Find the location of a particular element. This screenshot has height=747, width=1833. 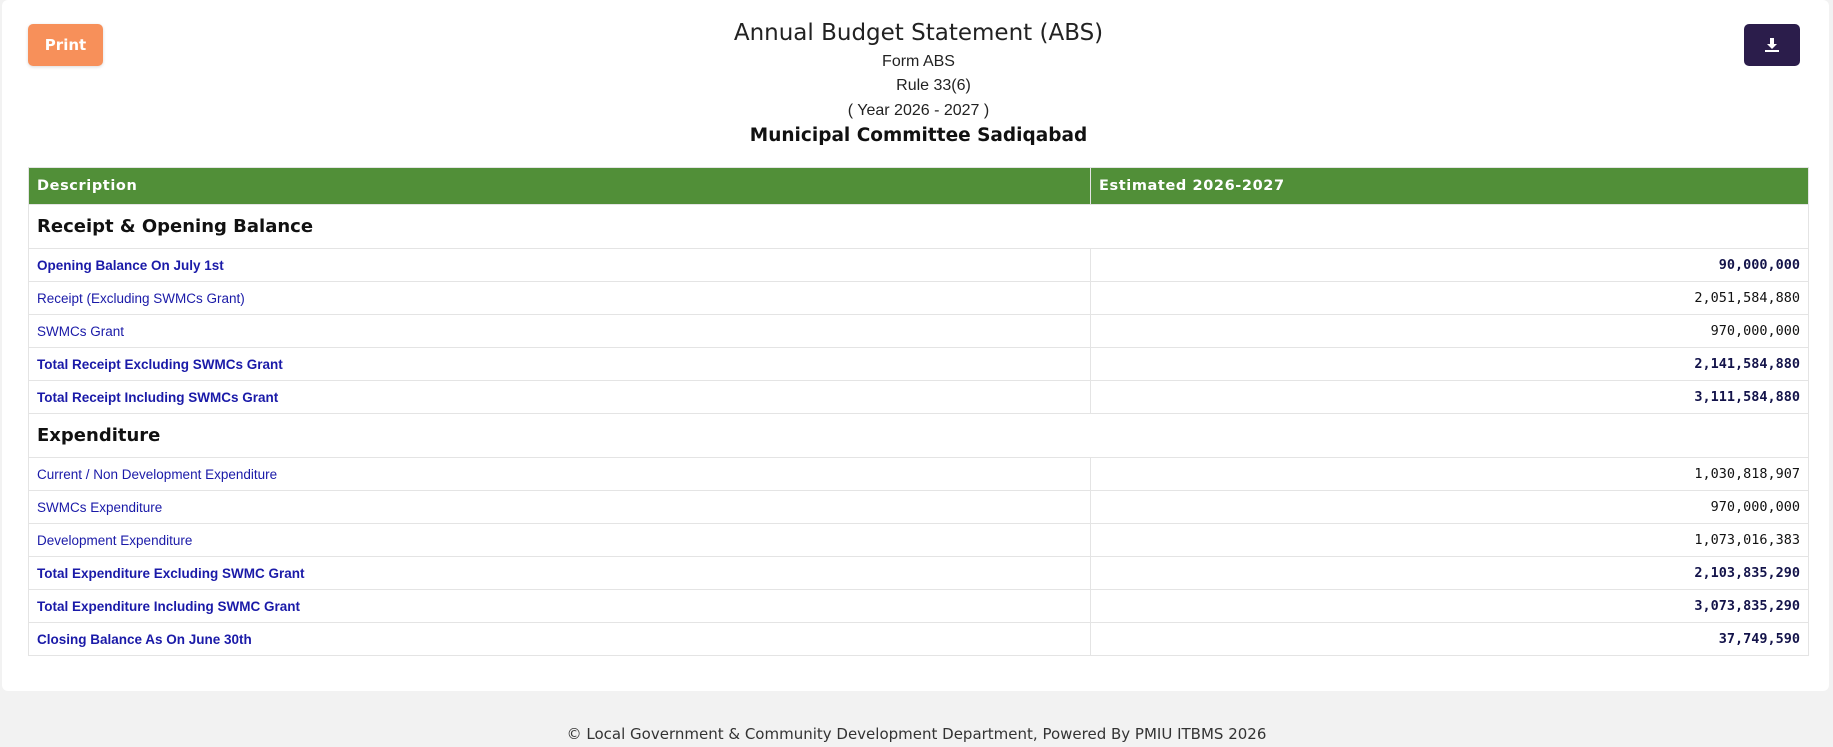

row-amount: 1,030,818,907 is located at coordinates (1449, 474).